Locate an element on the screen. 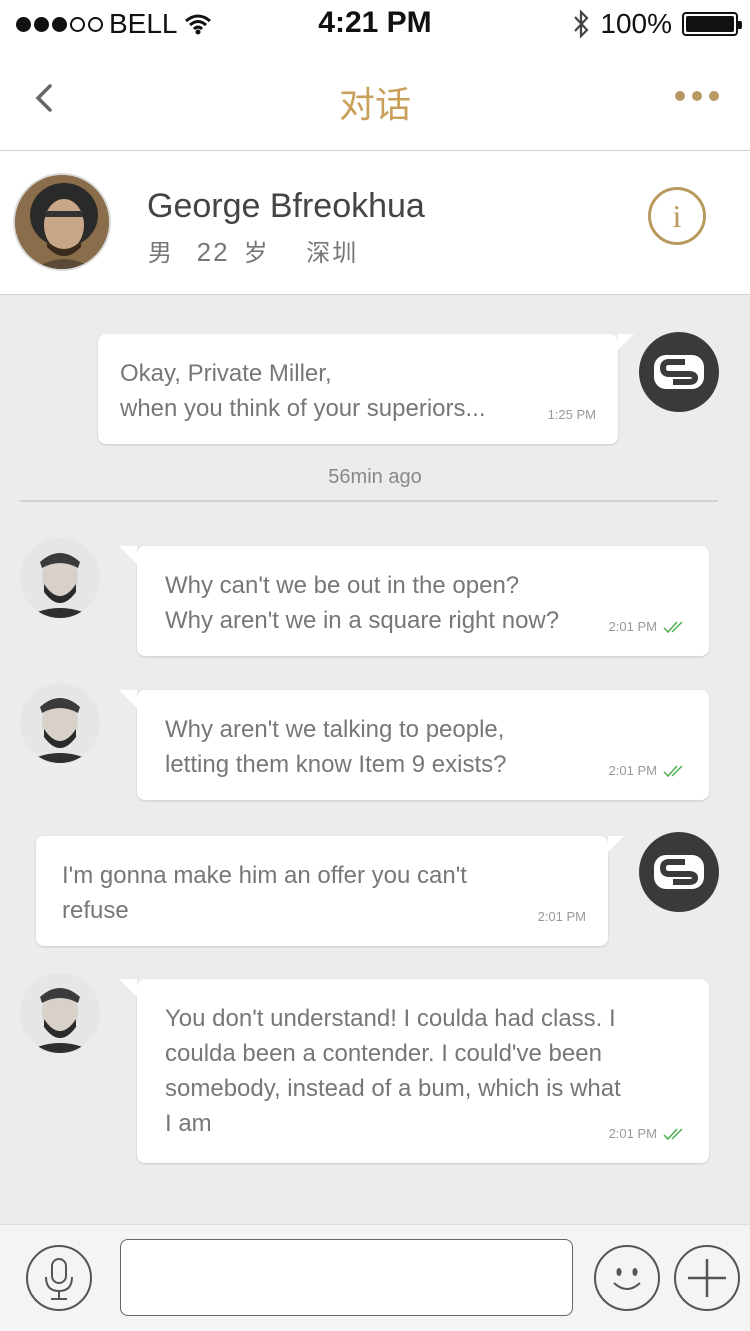 Image resolution: width=750 pixels, height=1331 pixels. smiley-icon is located at coordinates (627, 1279).